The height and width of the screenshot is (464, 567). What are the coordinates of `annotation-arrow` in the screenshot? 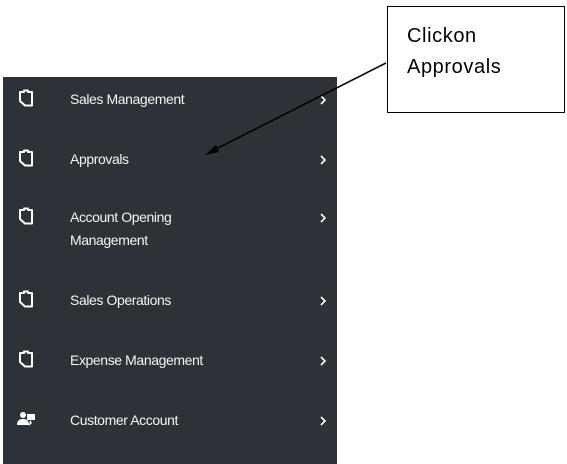 It's located at (296, 108).